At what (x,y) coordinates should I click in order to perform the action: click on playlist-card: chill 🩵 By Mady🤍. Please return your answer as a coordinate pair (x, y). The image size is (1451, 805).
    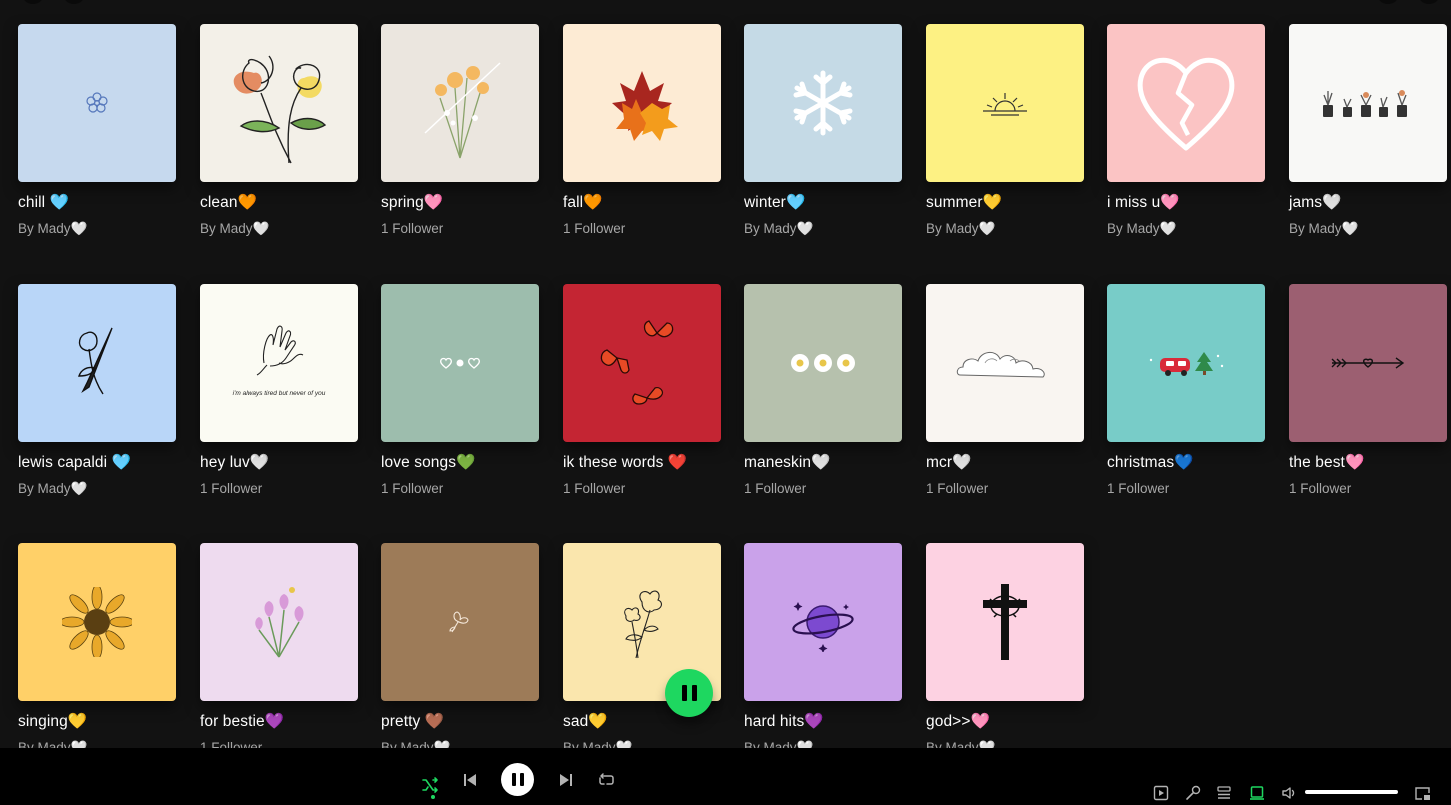
    Looking at the image, I should click on (98, 130).